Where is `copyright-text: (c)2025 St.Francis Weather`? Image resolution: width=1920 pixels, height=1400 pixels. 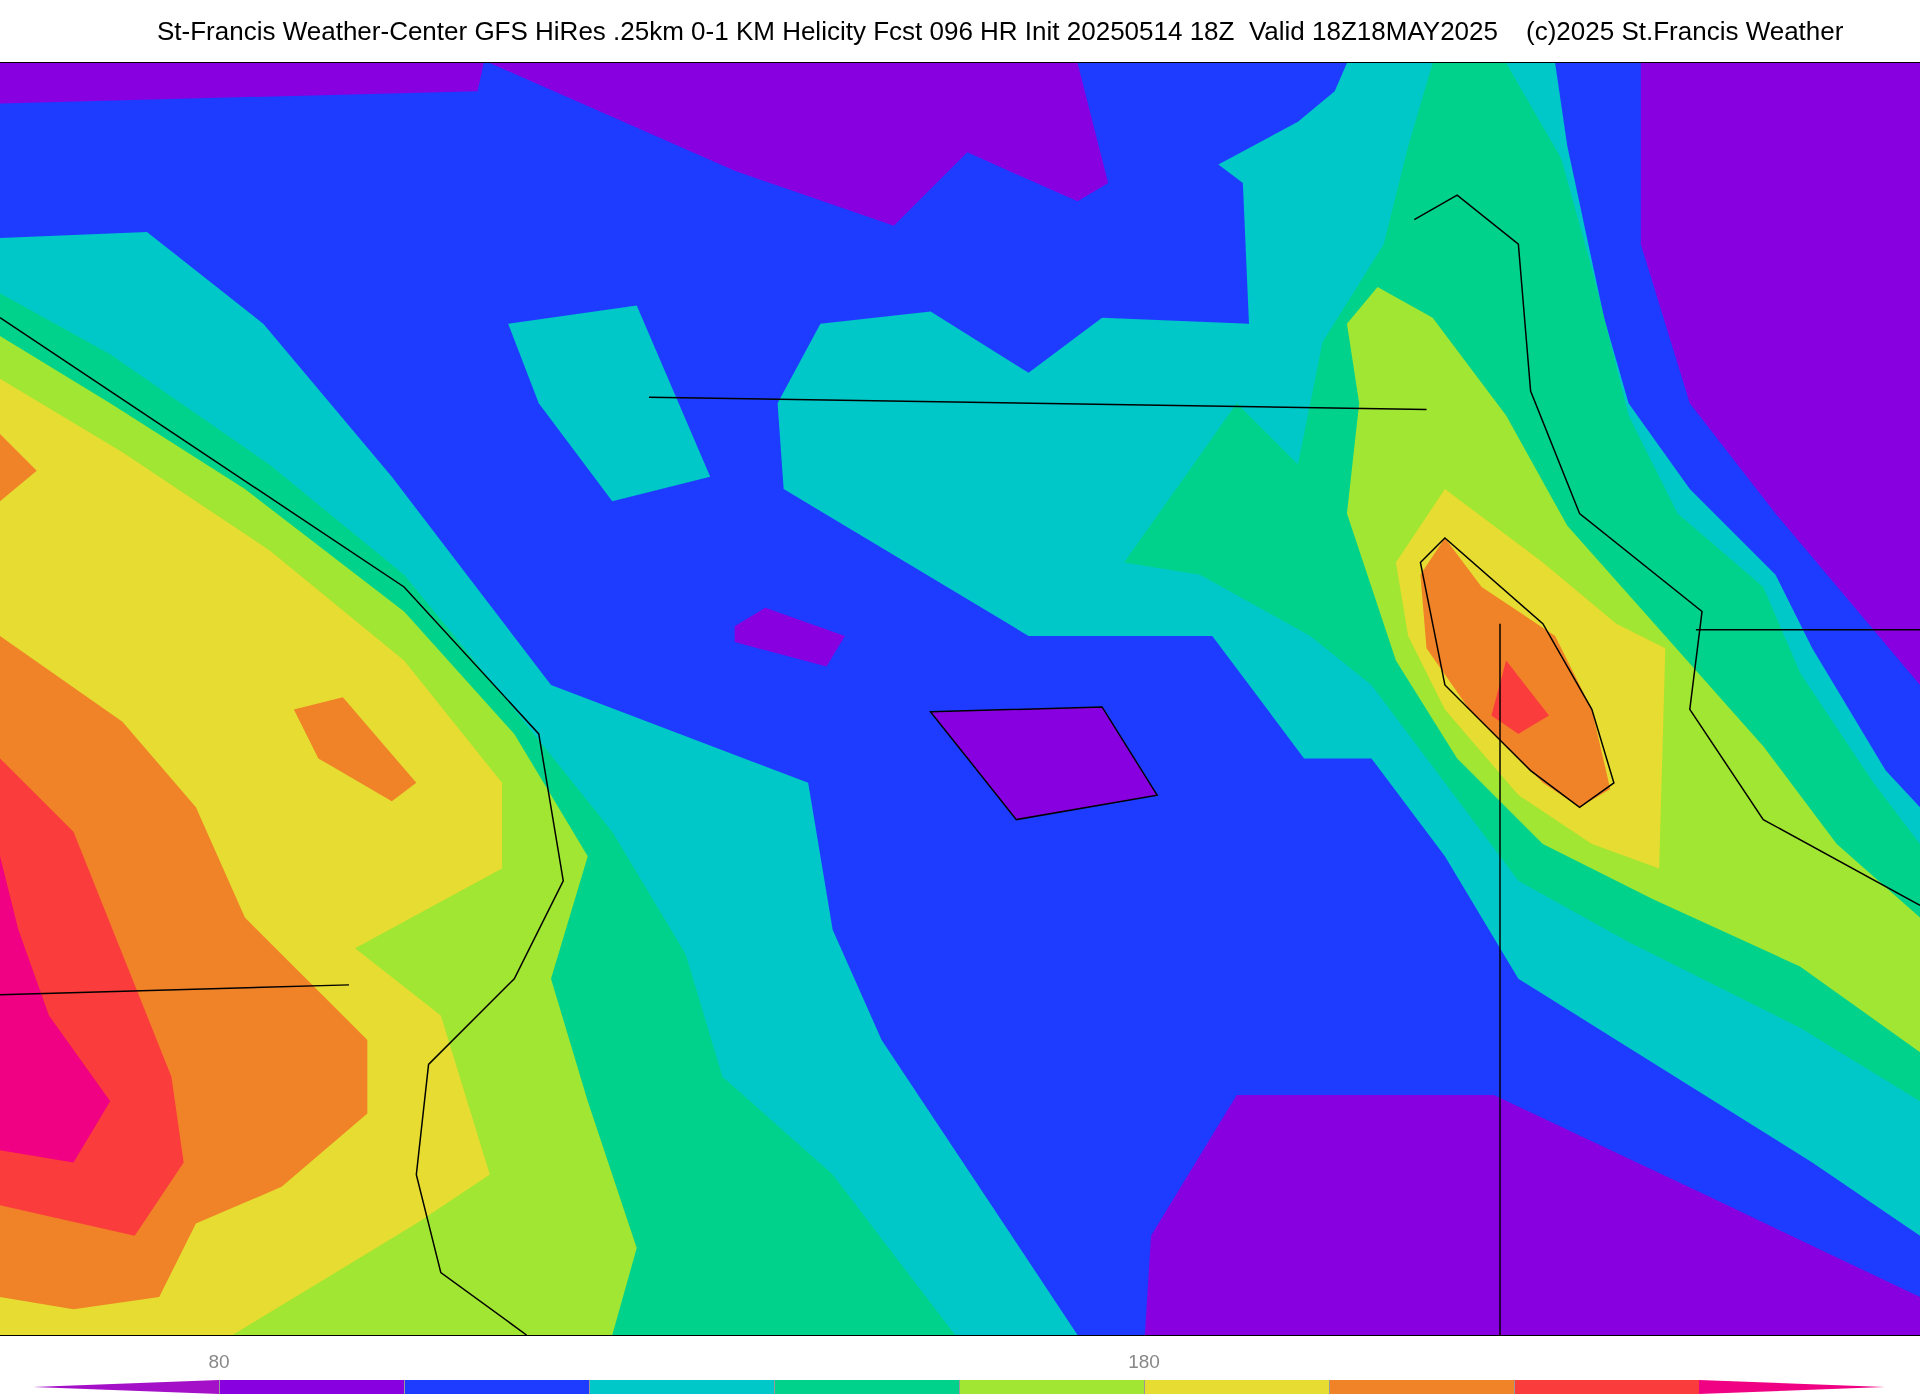 copyright-text: (c)2025 St.Francis Weather is located at coordinates (1685, 31).